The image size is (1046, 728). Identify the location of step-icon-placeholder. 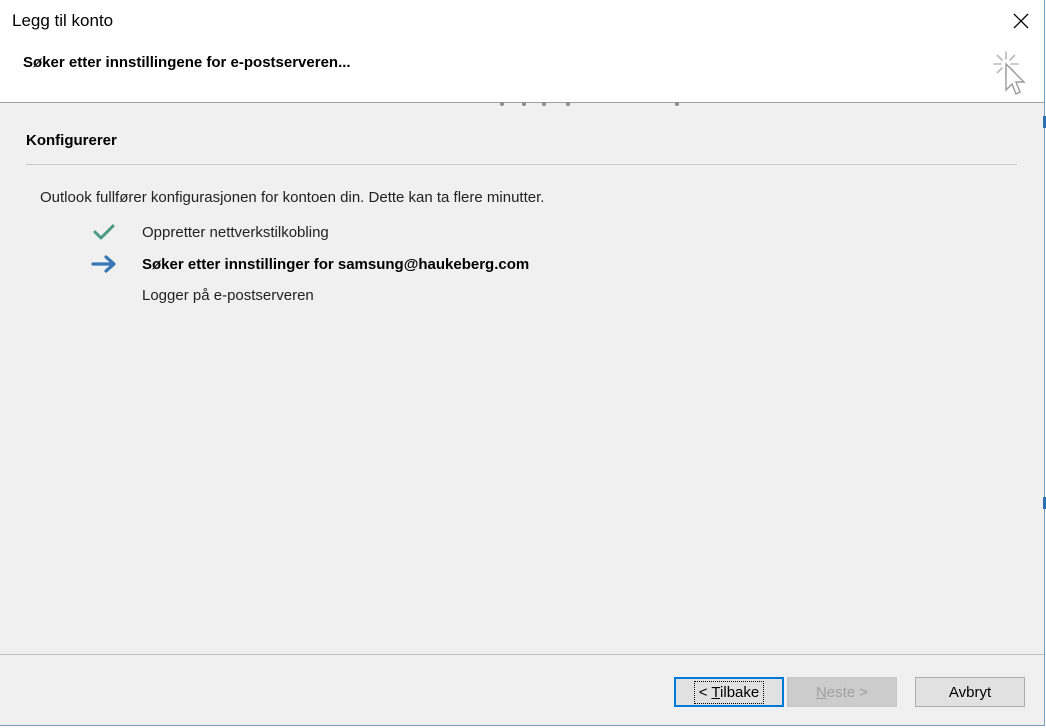
(104, 295).